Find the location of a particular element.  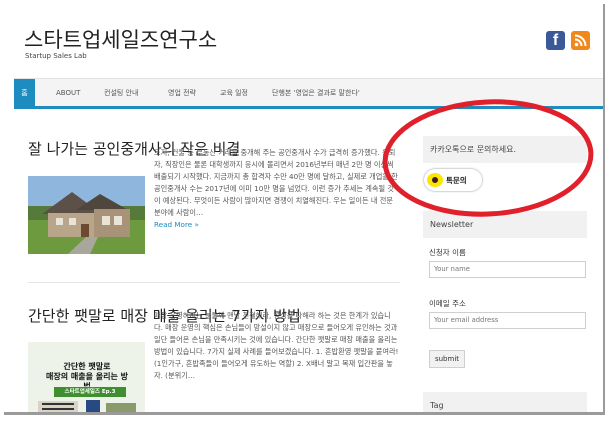

annotation-ellipse is located at coordinates (488, 158).